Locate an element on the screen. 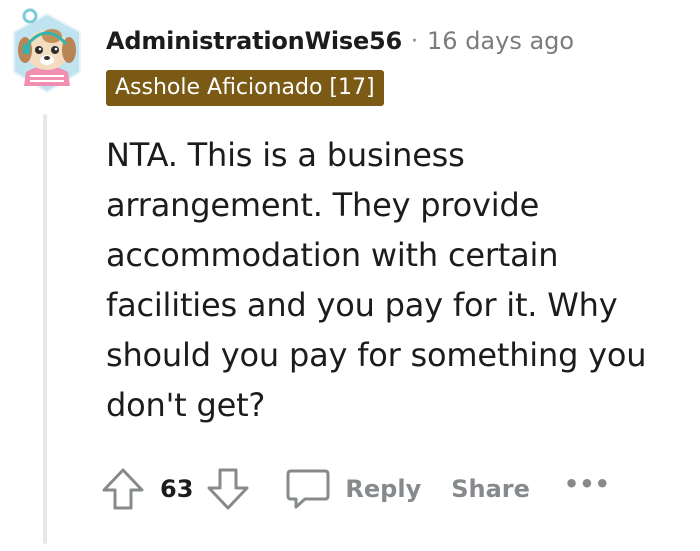  username-link: AdministrationWise56 is located at coordinates (254, 41).